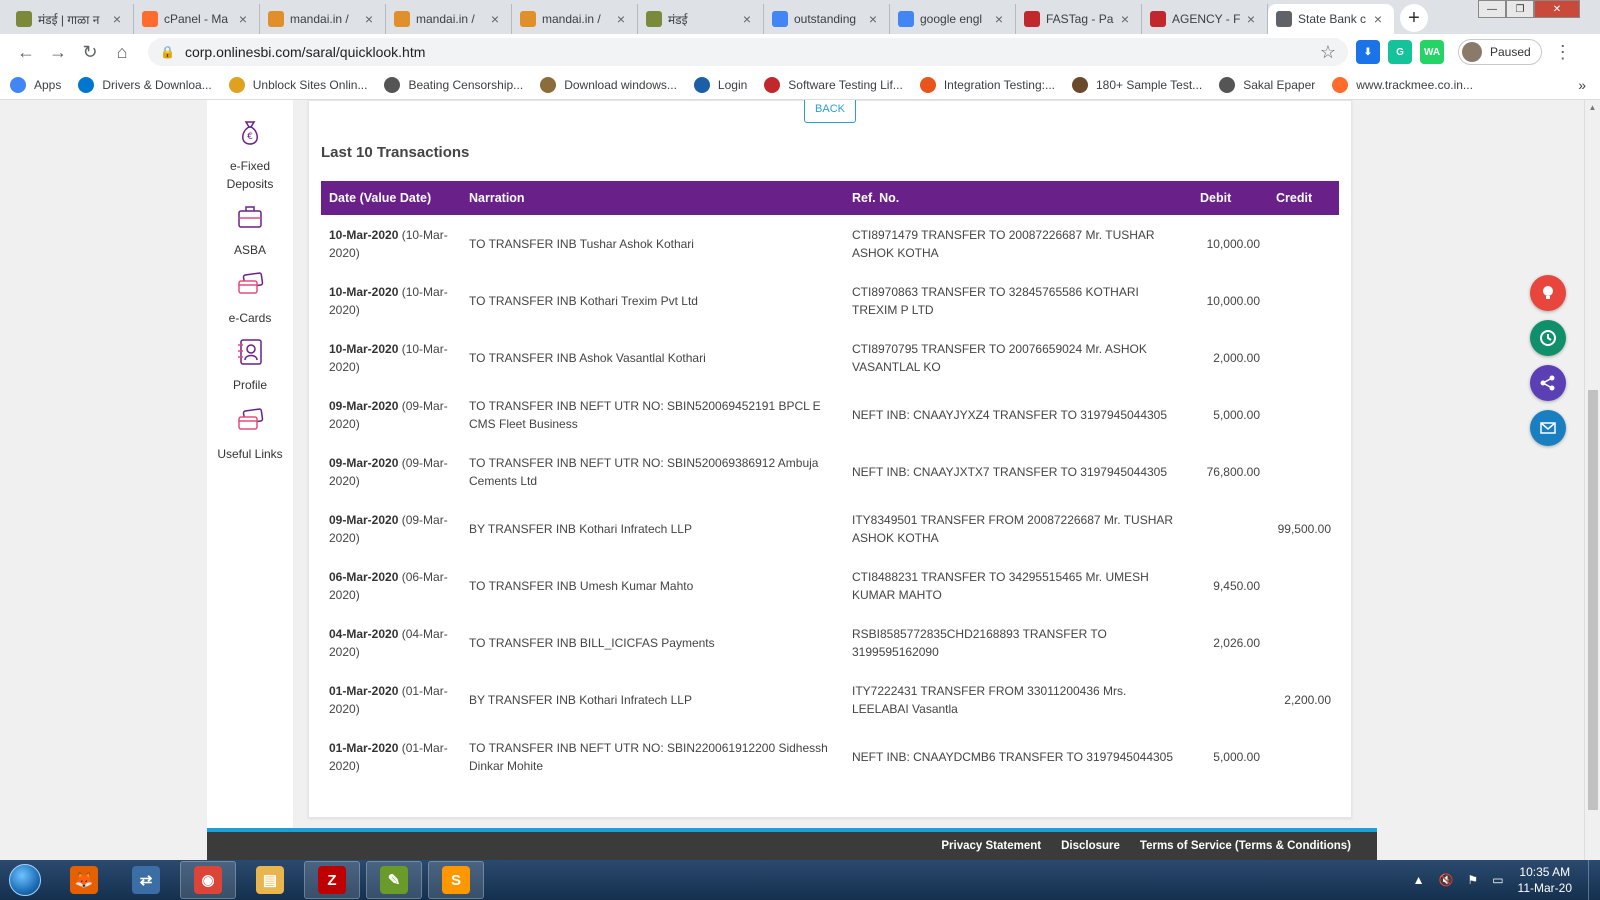 The width and height of the screenshot is (1600, 900). What do you see at coordinates (1400, 52) in the screenshot?
I see `grammarly-icon: G` at bounding box center [1400, 52].